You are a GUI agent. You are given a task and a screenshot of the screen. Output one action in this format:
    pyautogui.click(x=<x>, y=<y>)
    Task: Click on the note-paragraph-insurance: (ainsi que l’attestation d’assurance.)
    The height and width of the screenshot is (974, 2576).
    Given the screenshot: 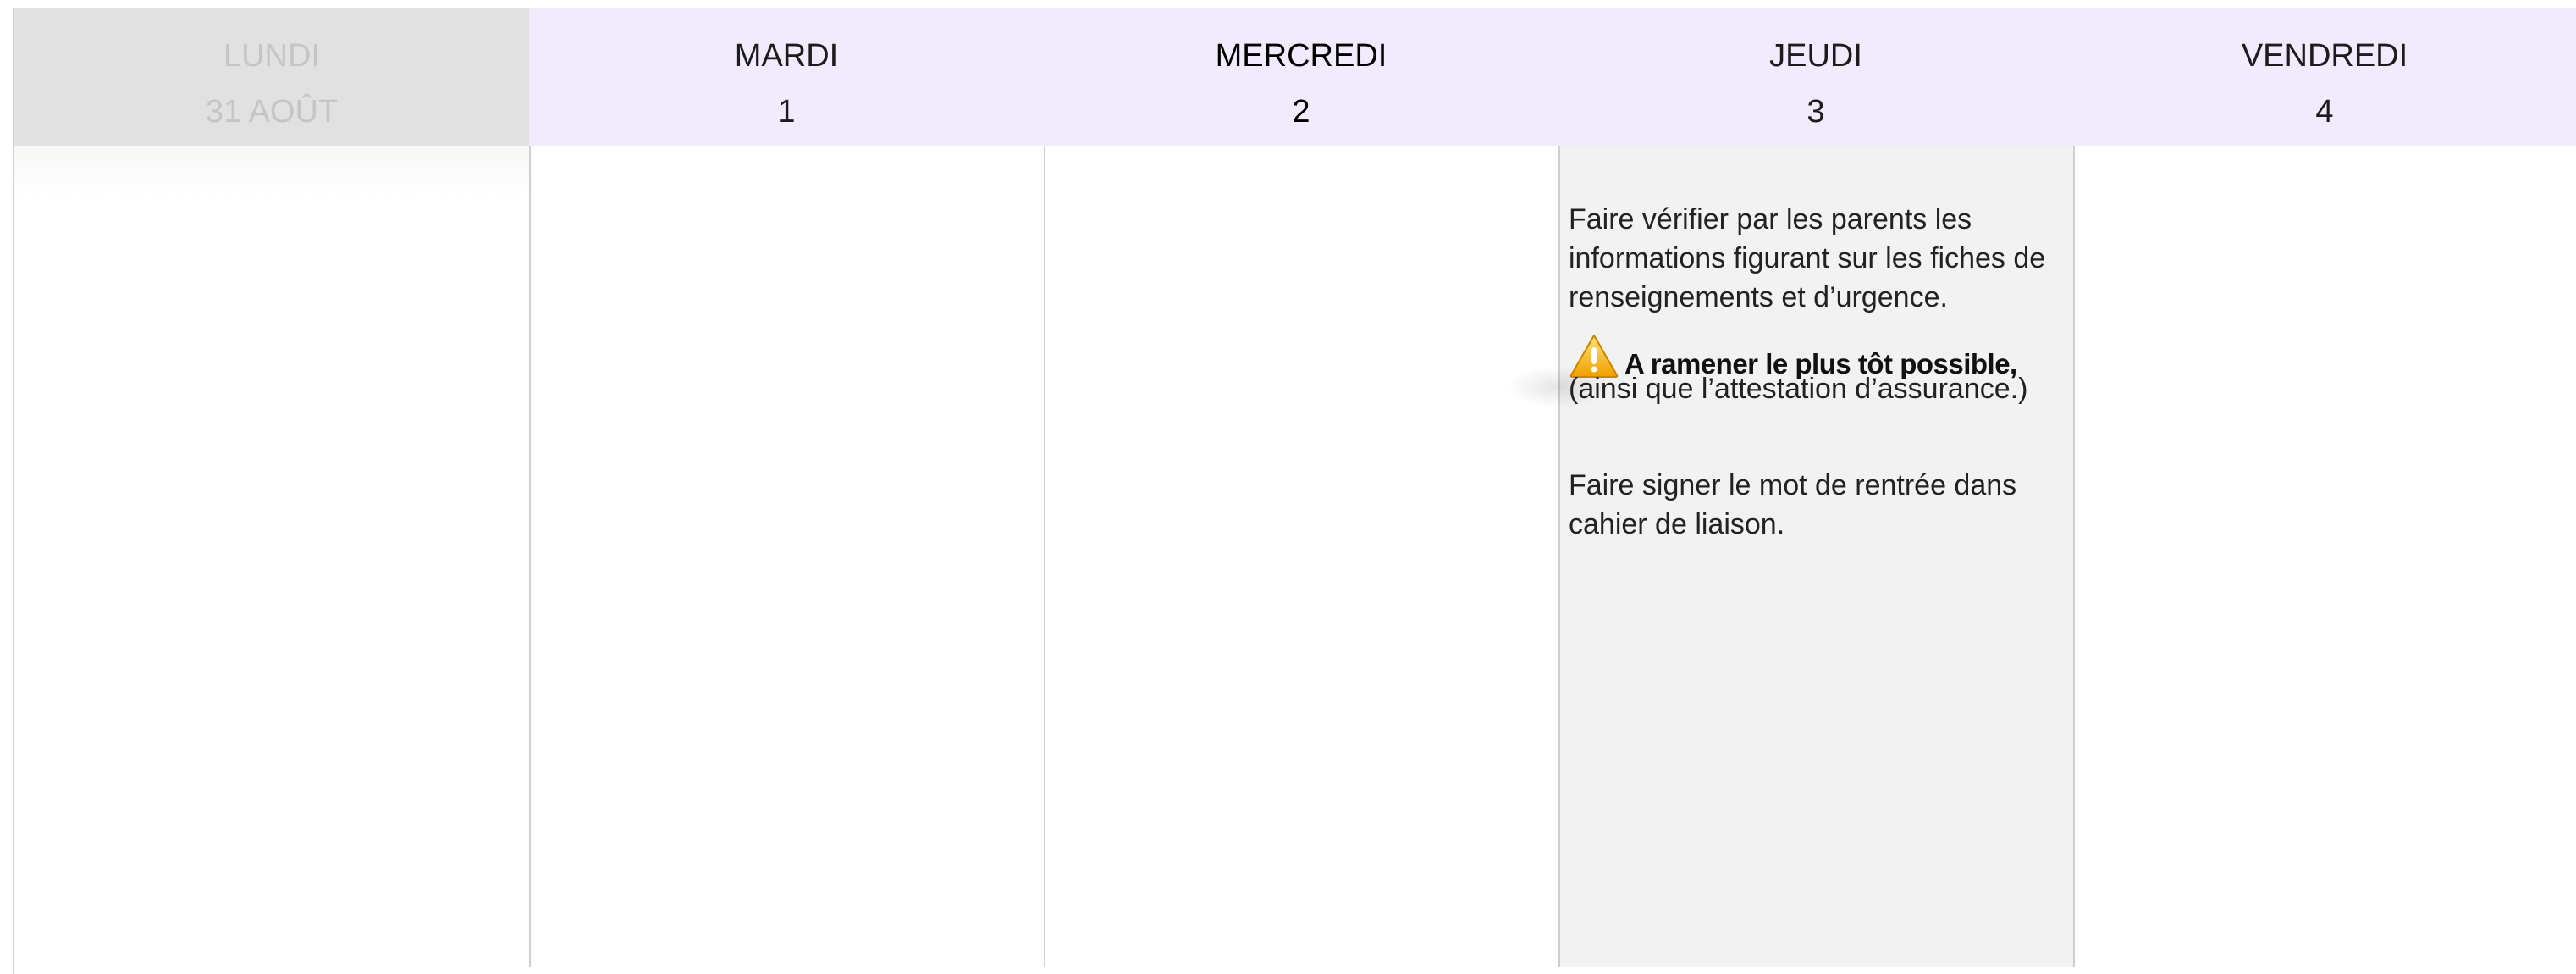 What is the action you would take?
    pyautogui.click(x=1799, y=389)
    